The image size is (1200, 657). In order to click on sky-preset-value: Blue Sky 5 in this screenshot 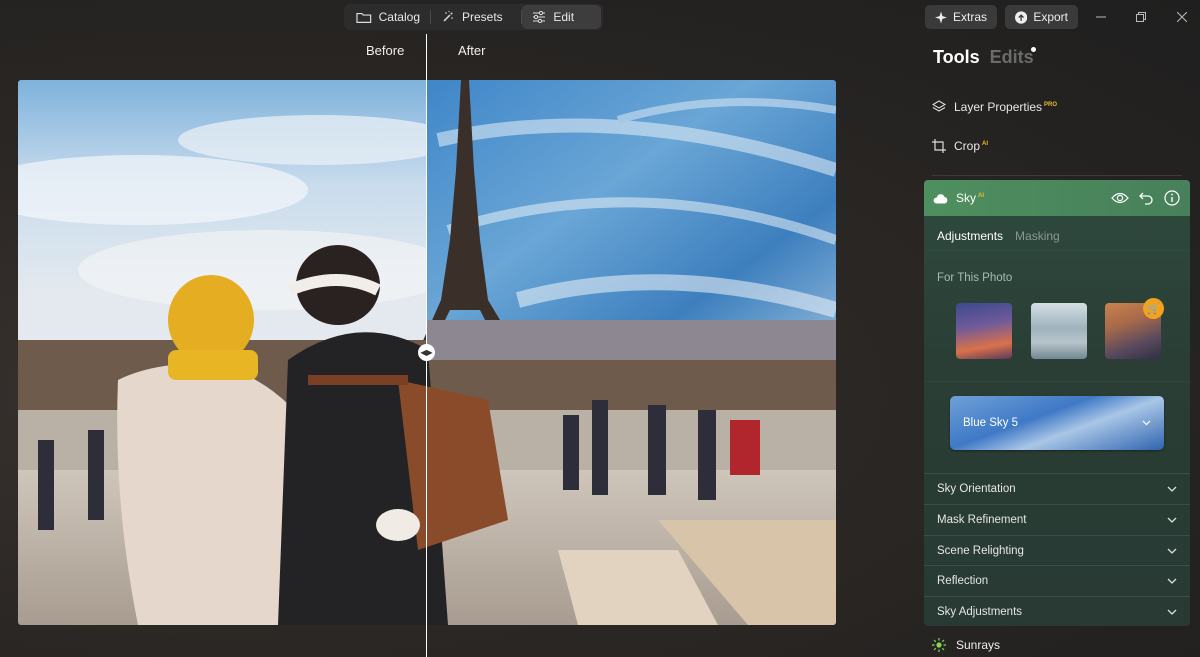, I will do `click(990, 423)`.